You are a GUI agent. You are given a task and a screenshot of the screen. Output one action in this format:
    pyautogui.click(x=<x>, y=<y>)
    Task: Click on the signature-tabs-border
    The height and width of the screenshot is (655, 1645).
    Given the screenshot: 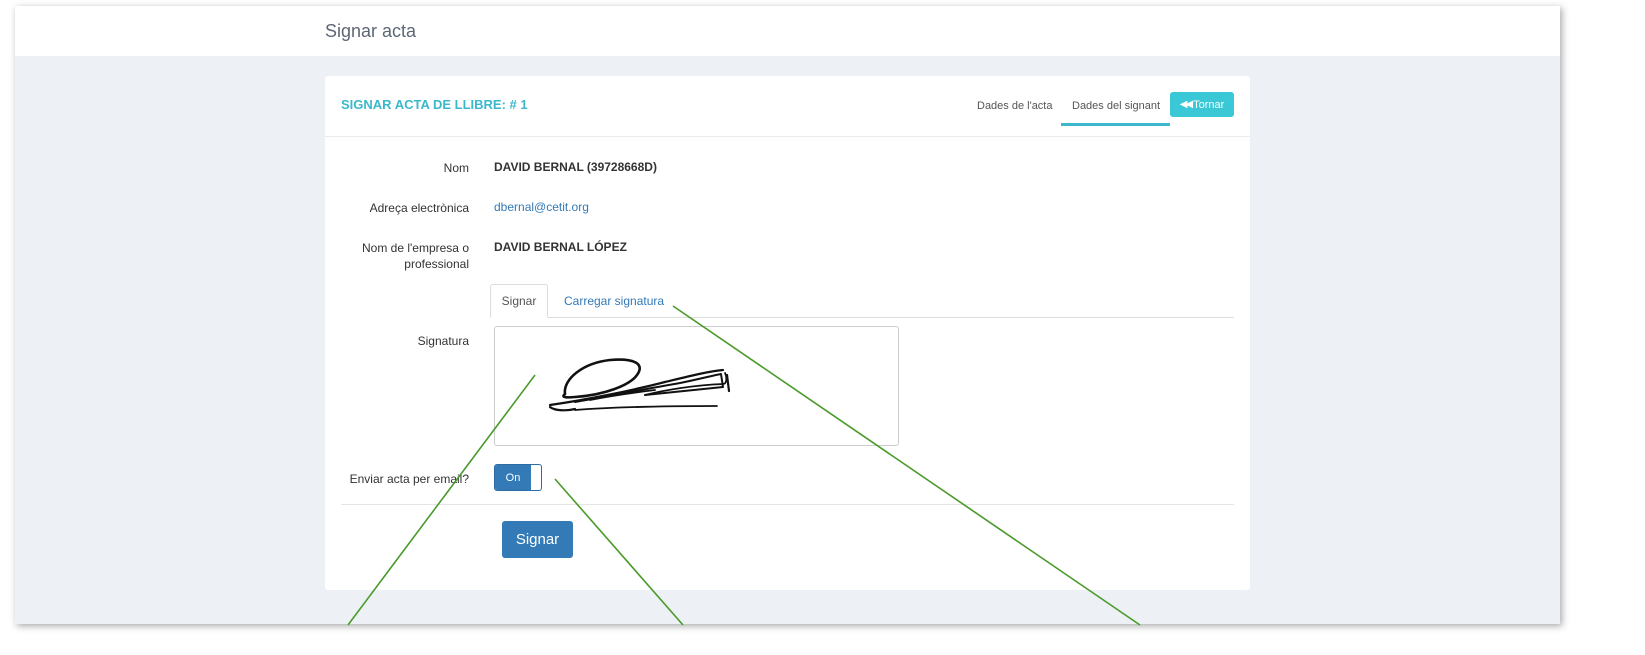 What is the action you would take?
    pyautogui.click(x=862, y=317)
    